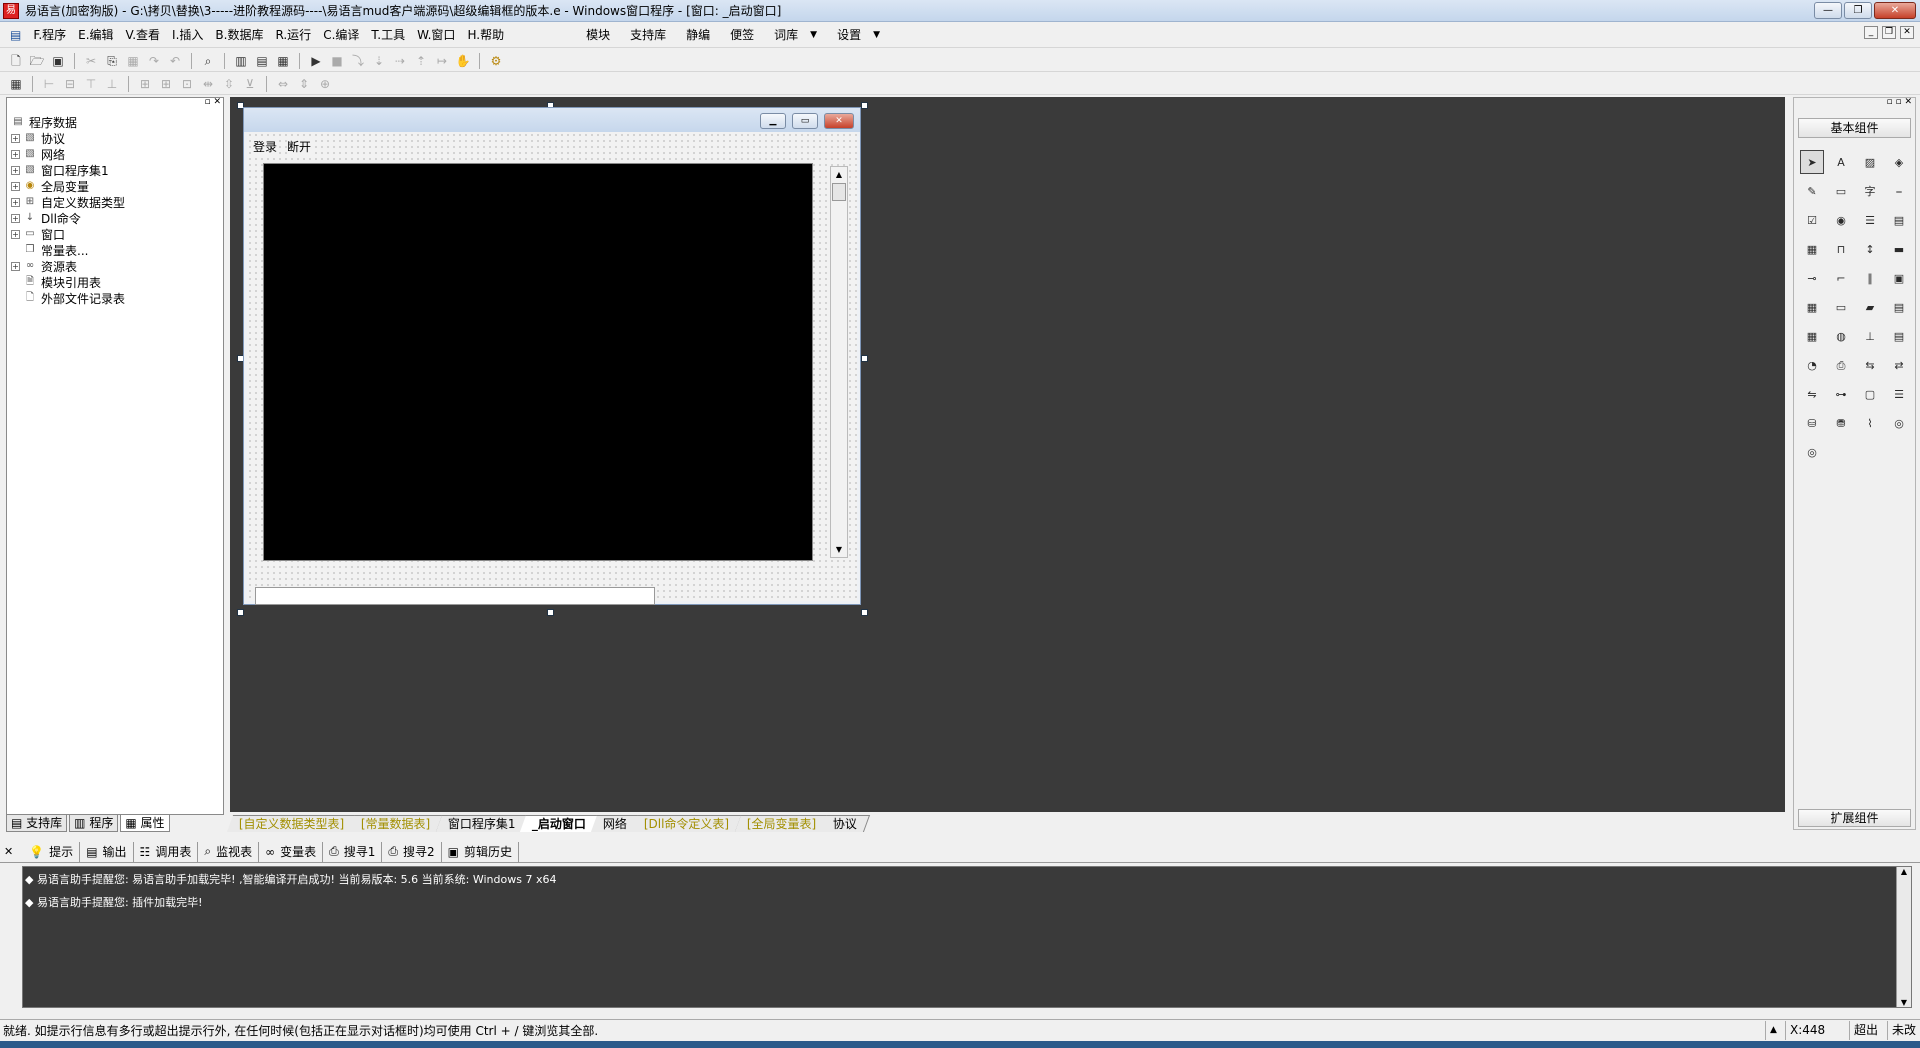 This screenshot has width=1920, height=1048. I want to click on close-icon: ✕, so click(8, 851).